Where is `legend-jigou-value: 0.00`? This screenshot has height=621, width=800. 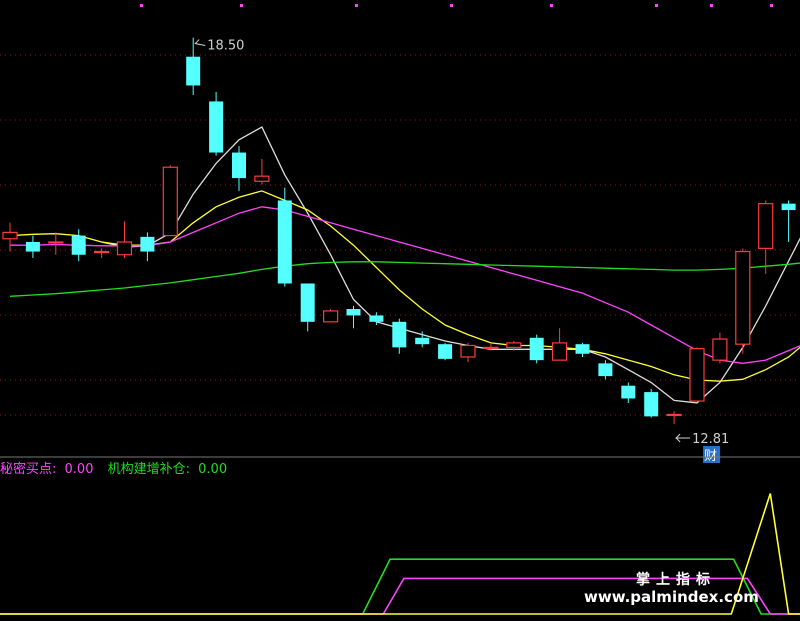
legend-jigou-value: 0.00 is located at coordinates (212, 469).